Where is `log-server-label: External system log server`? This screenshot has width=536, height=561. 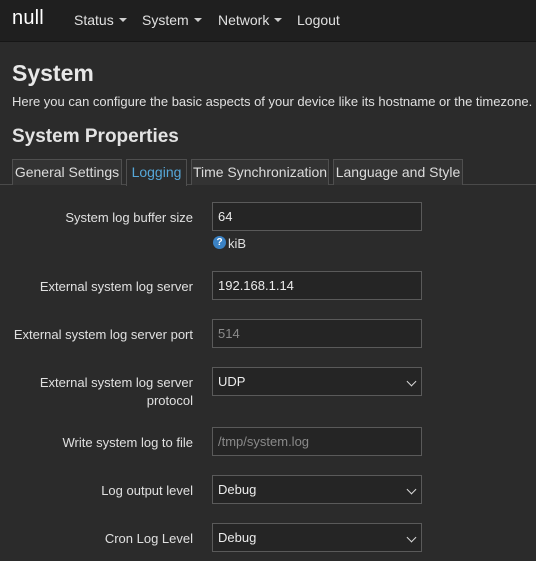
log-server-label: External system log server is located at coordinates (116, 286).